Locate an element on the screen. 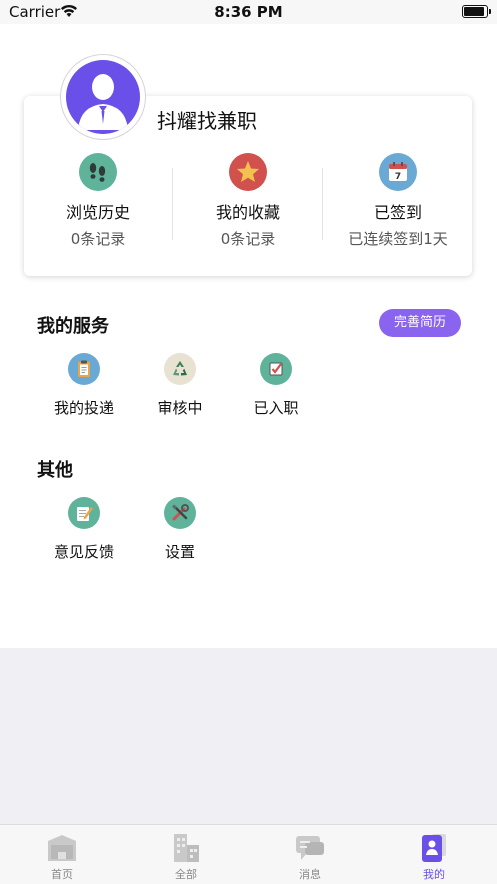  tab-label: 全部 is located at coordinates (186, 874).